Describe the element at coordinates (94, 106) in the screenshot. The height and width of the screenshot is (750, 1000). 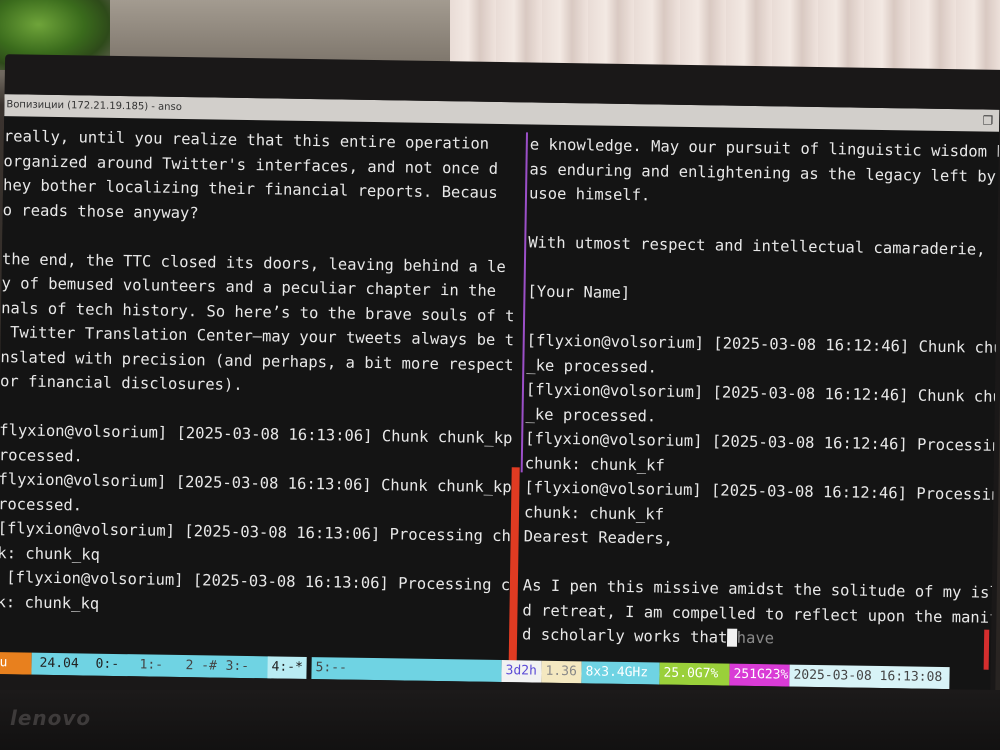
I see `window-title: Вопизиции (172.21.19.185) - anso` at that location.